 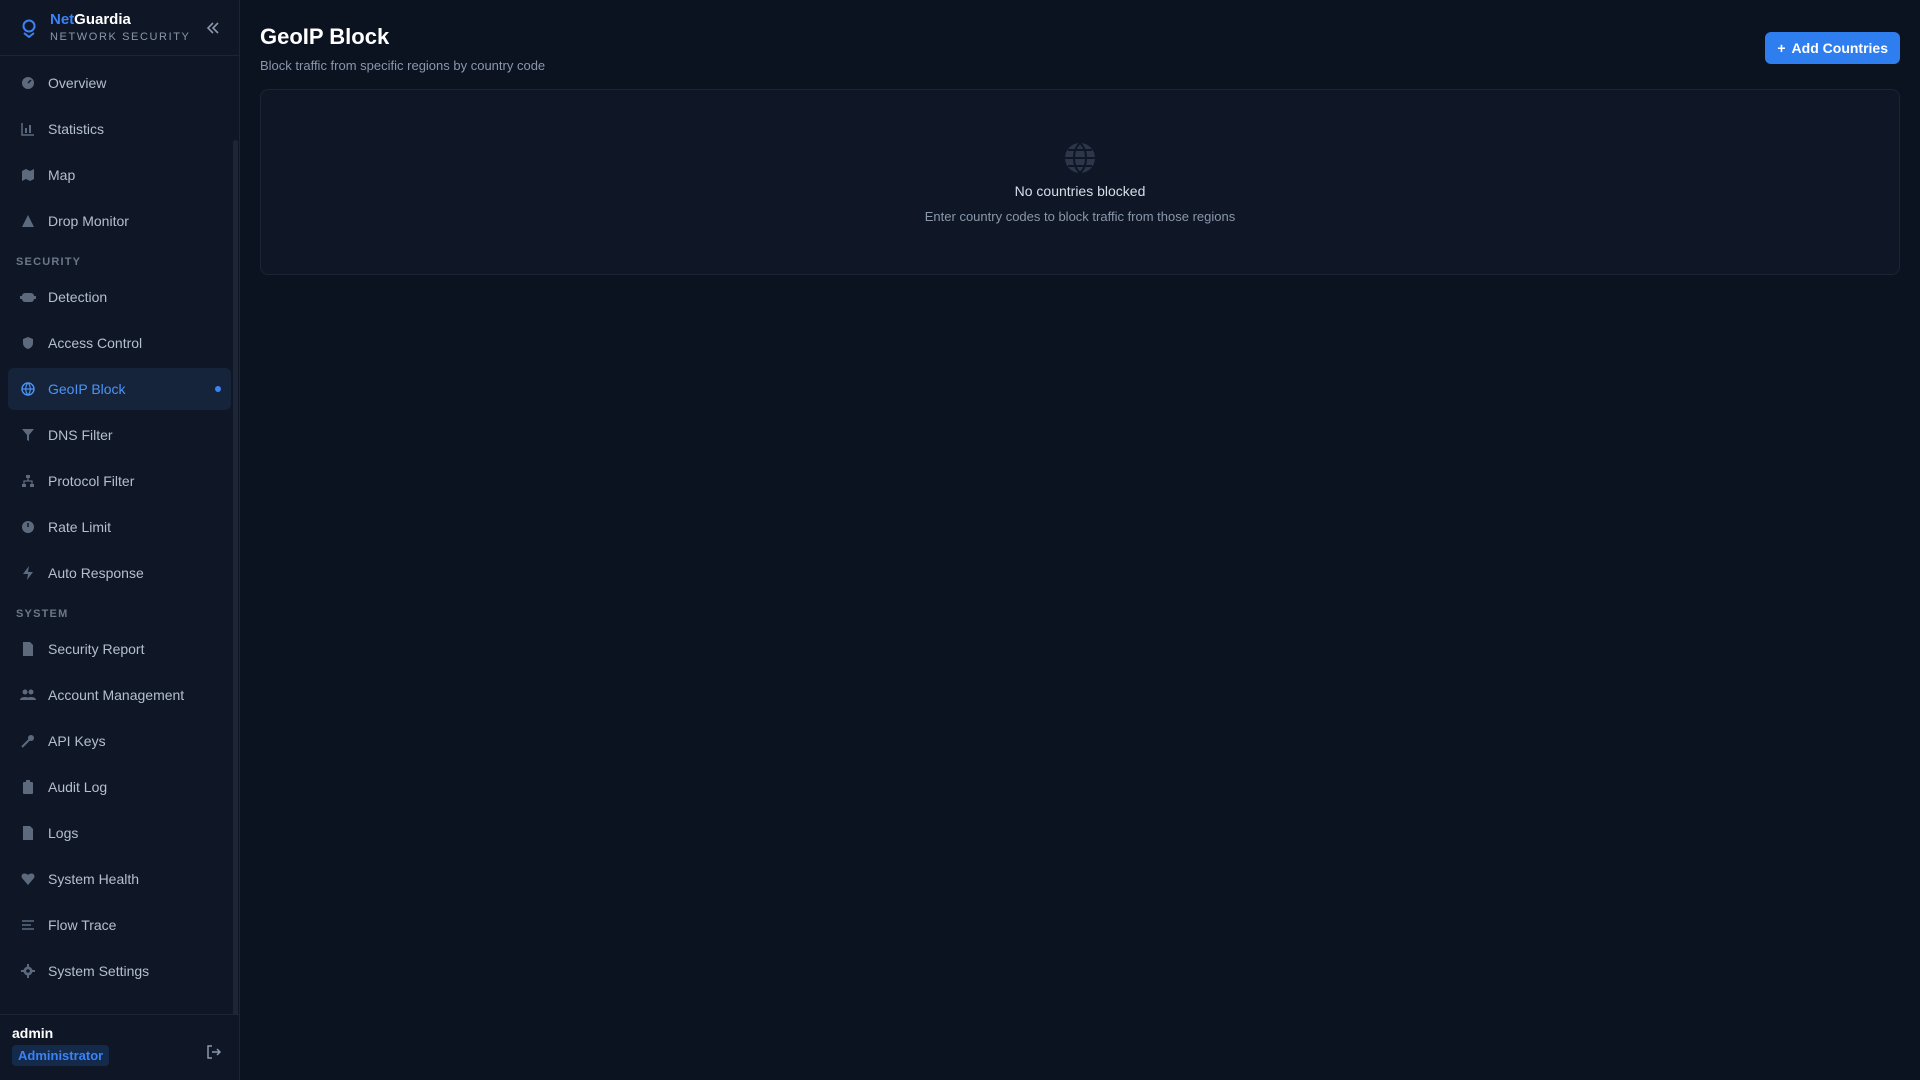 I want to click on key-icon, so click(x=28, y=741).